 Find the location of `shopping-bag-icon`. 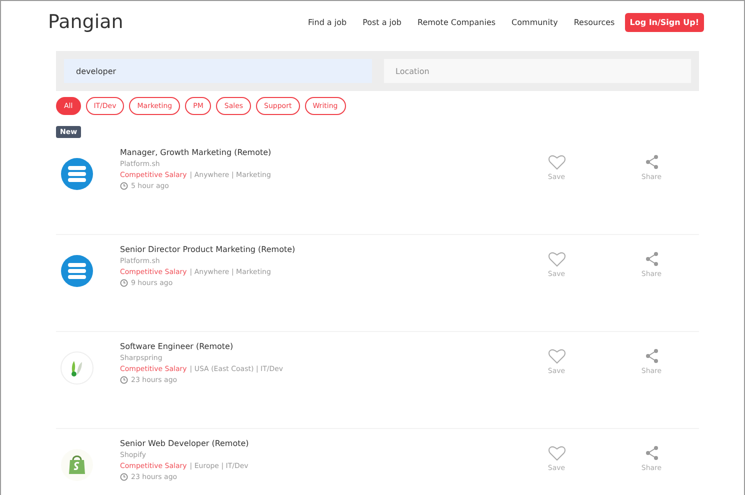

shopping-bag-icon is located at coordinates (77, 465).